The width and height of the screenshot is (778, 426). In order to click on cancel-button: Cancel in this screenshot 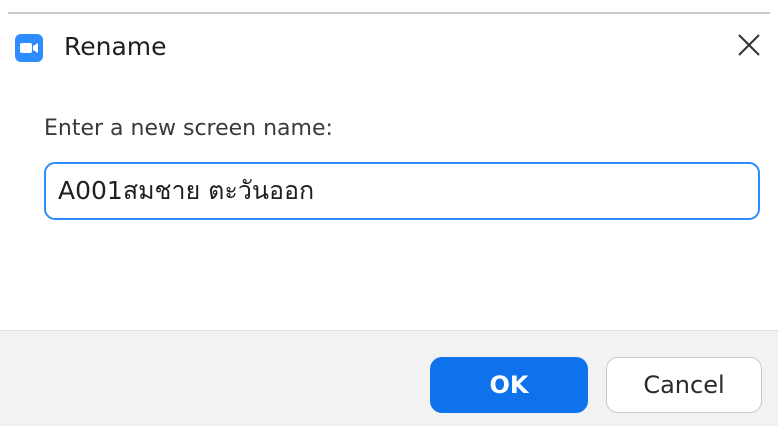, I will do `click(684, 385)`.